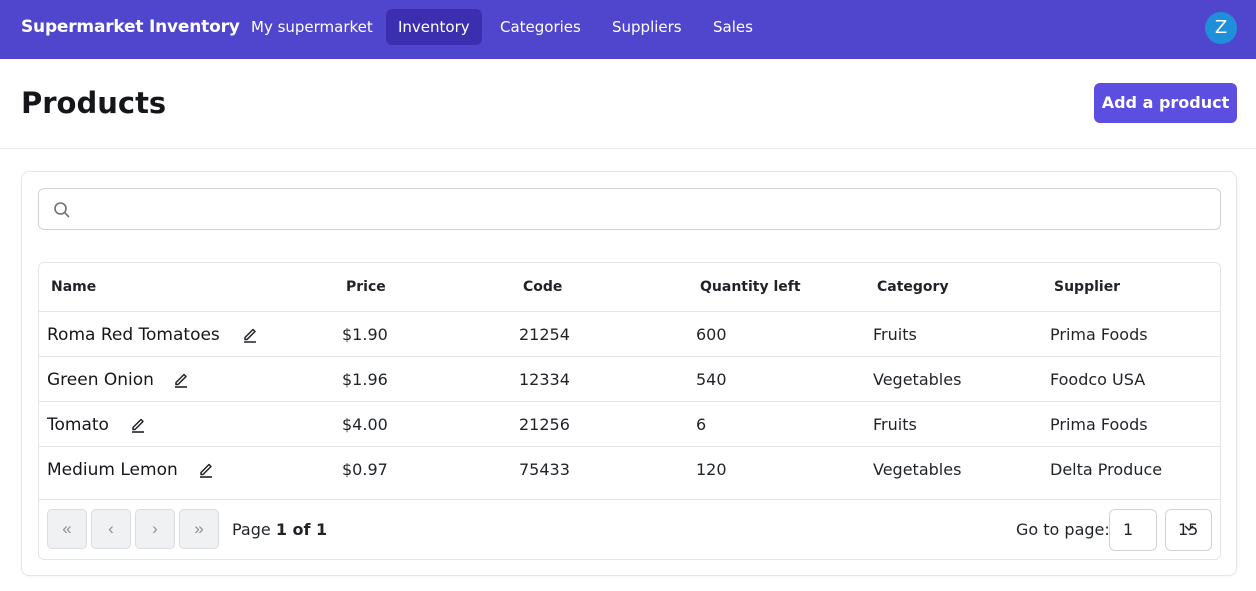  What do you see at coordinates (67, 529) in the screenshot?
I see `first-page-button: «` at bounding box center [67, 529].